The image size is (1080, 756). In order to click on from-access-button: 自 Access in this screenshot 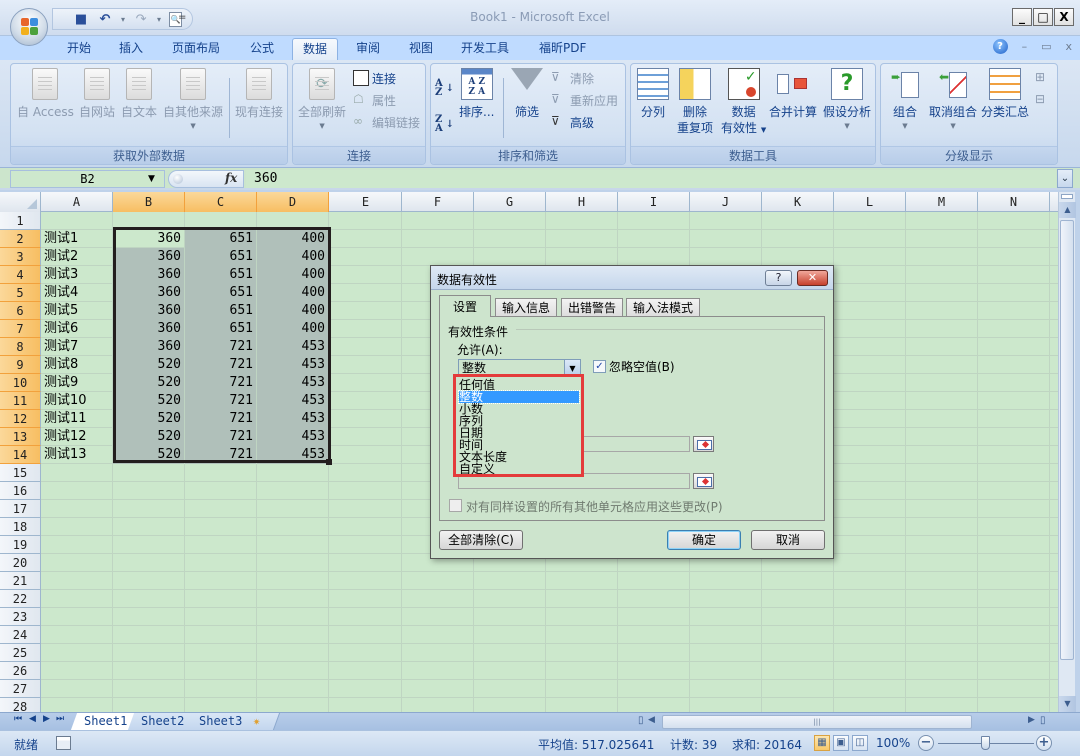, I will do `click(45, 94)`.